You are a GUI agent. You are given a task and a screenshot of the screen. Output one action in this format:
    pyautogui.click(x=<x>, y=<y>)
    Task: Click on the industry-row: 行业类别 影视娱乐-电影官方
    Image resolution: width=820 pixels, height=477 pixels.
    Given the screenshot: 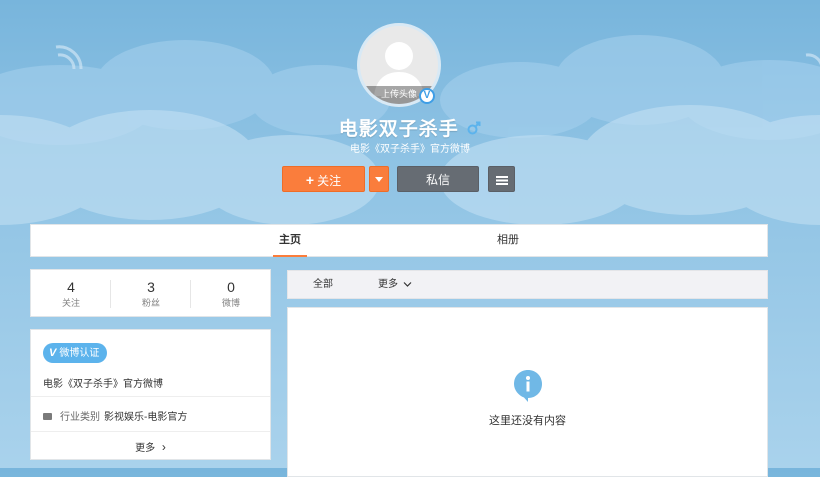 What is the action you would take?
    pyautogui.click(x=115, y=415)
    